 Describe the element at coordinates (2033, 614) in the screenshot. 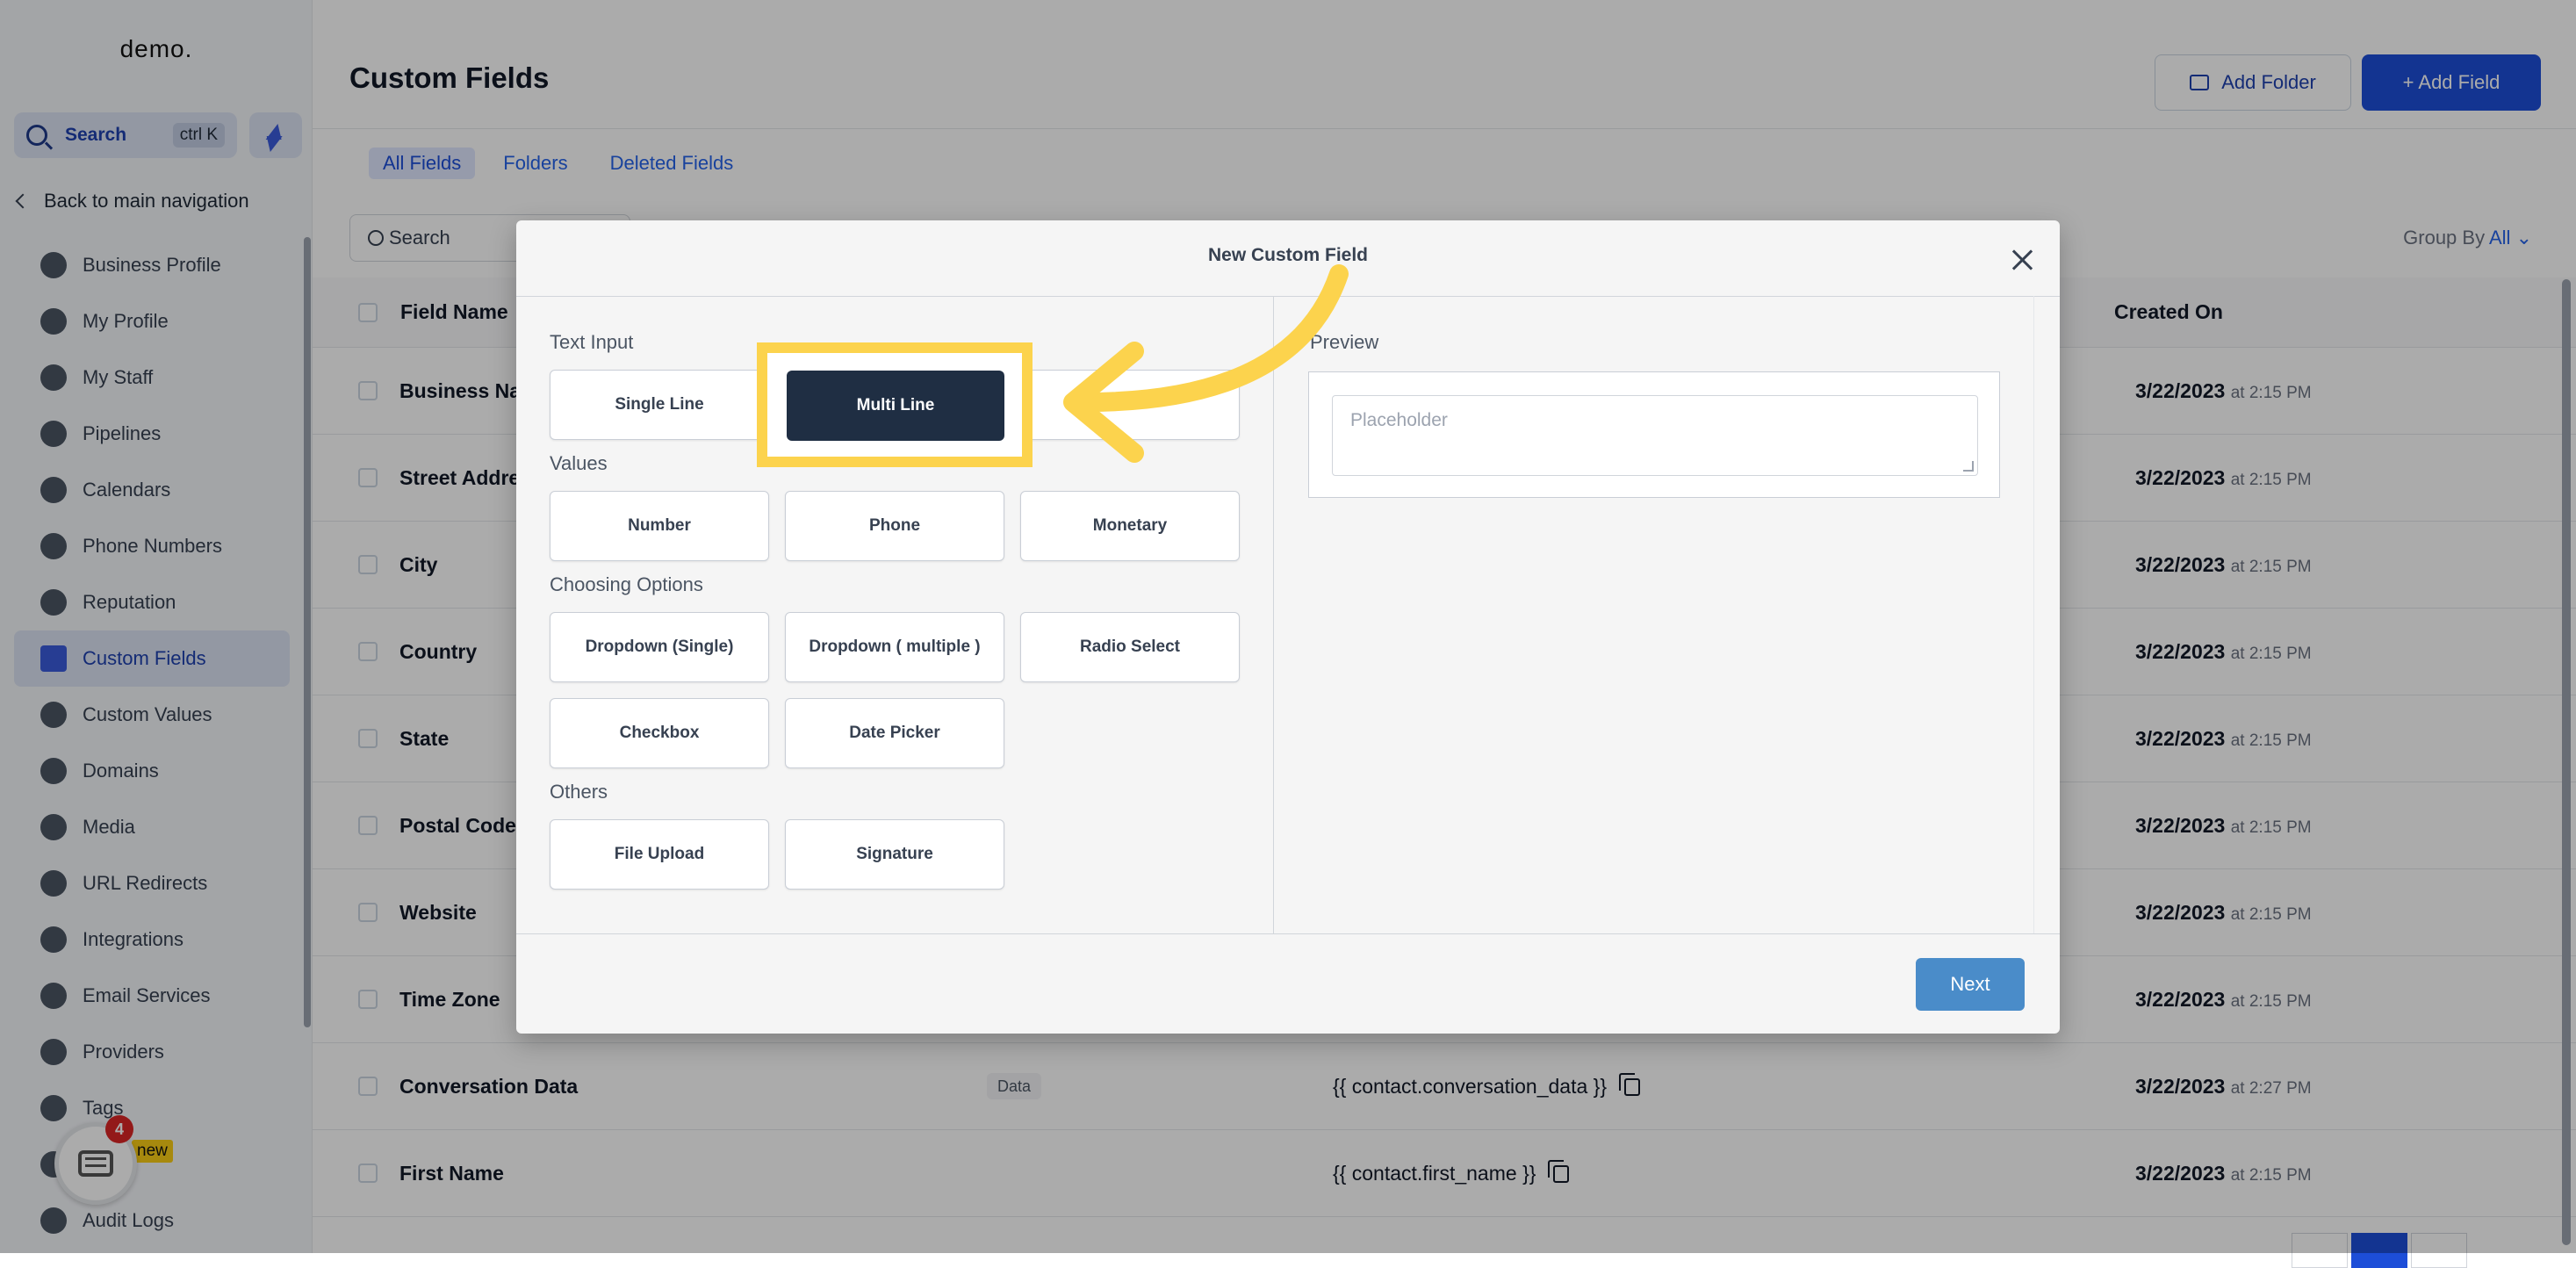

I see `modal-column-divider` at that location.